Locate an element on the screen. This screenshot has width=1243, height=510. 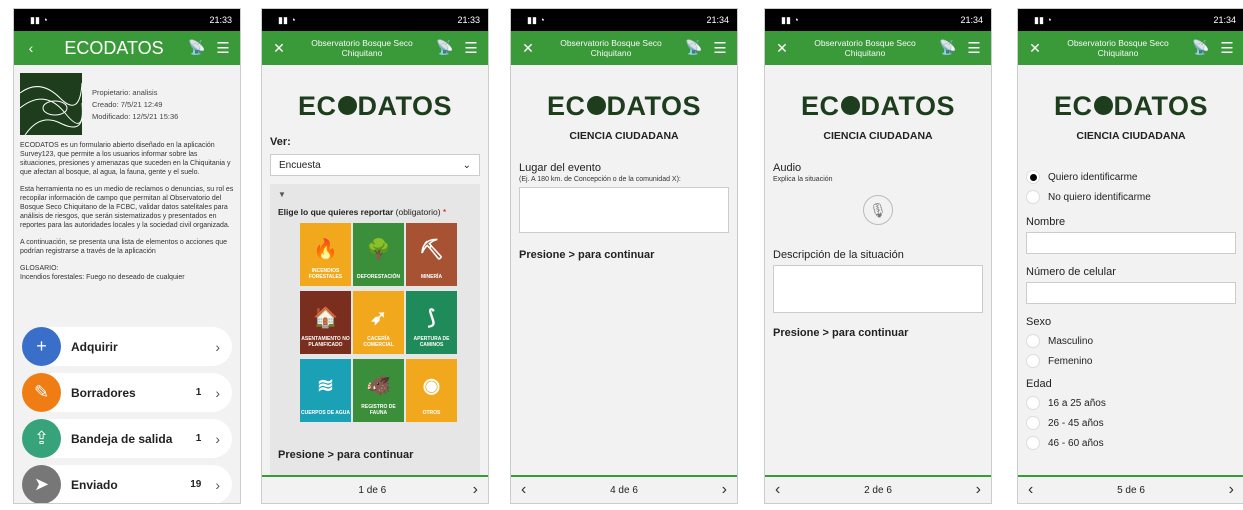
collect-button: + Adquirir › is located at coordinates (127, 346).